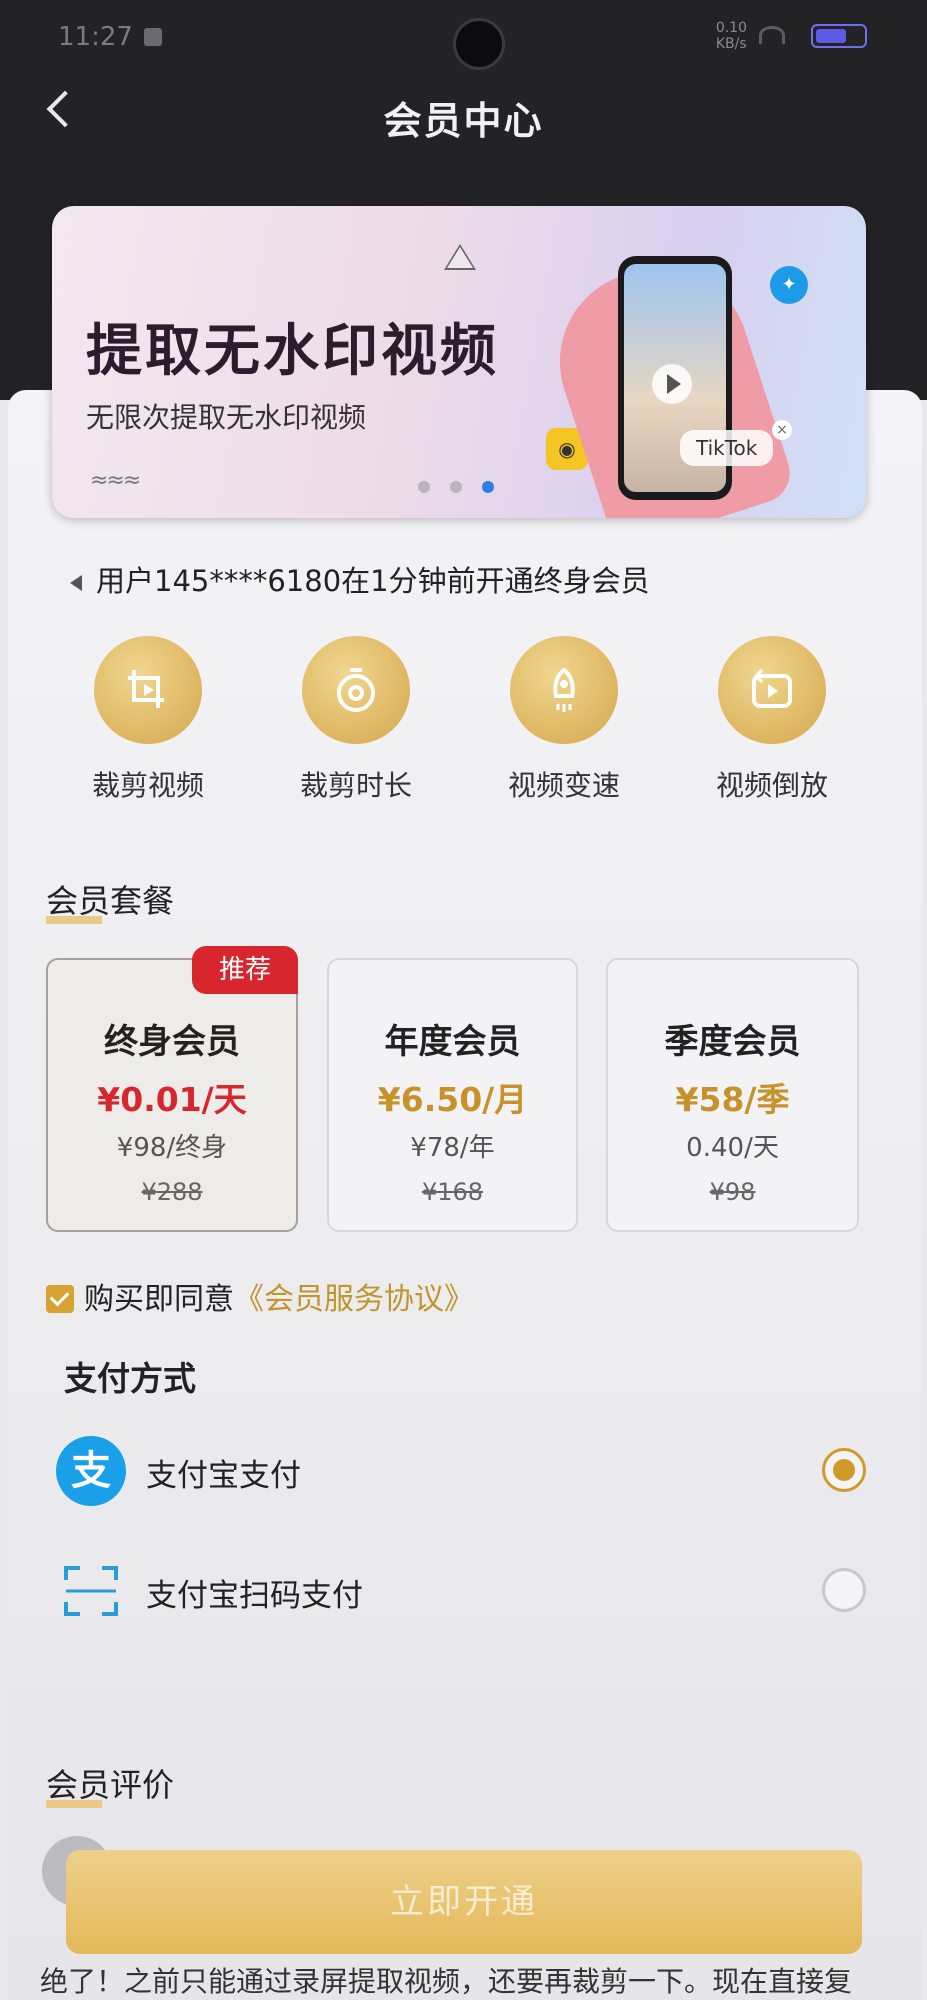 This screenshot has width=927, height=2000. Describe the element at coordinates (153, 37) in the screenshot. I see `notification-icon` at that location.